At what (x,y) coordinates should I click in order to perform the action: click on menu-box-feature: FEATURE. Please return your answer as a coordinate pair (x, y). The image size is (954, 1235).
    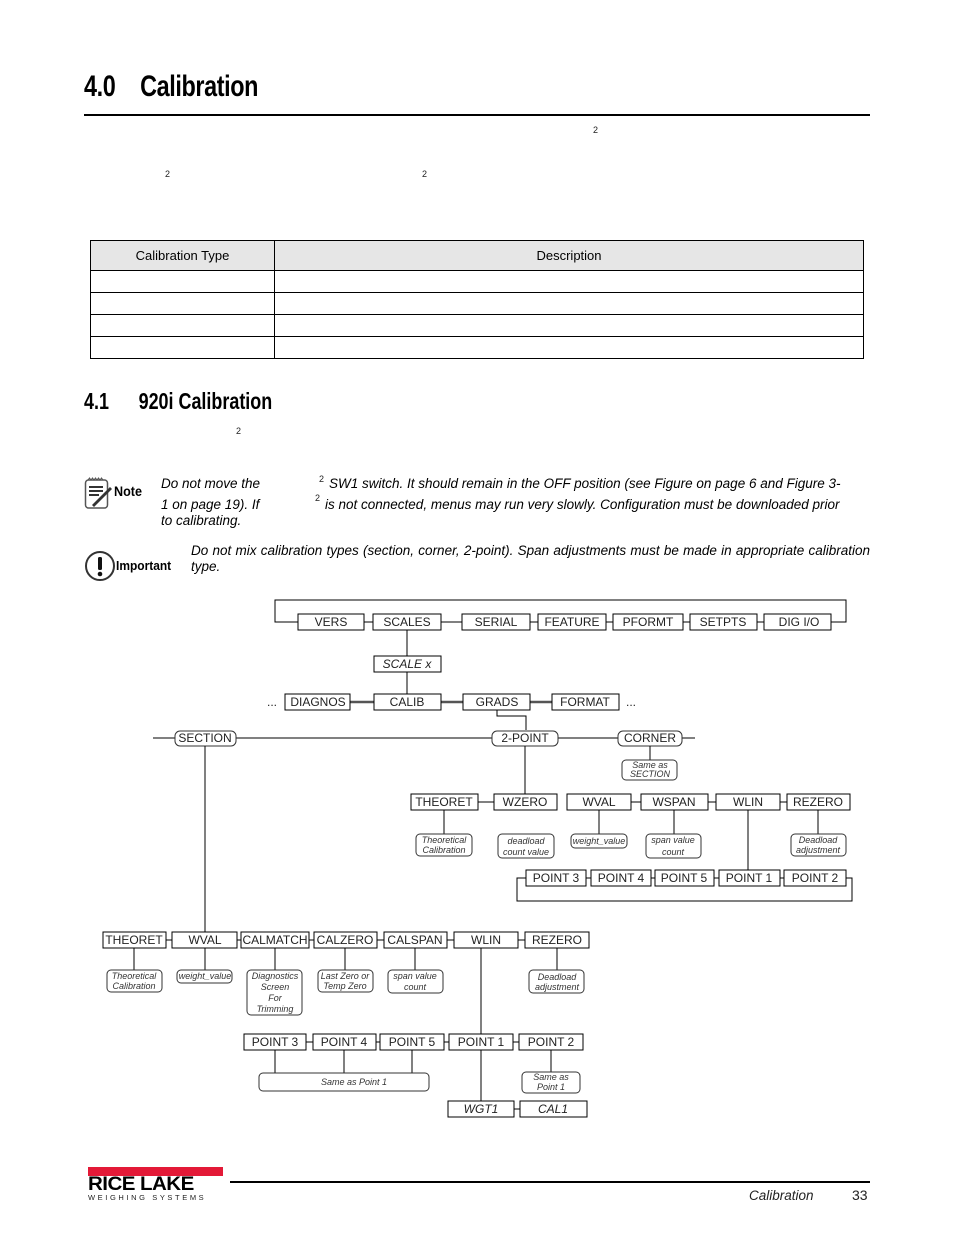
    Looking at the image, I should click on (572, 622).